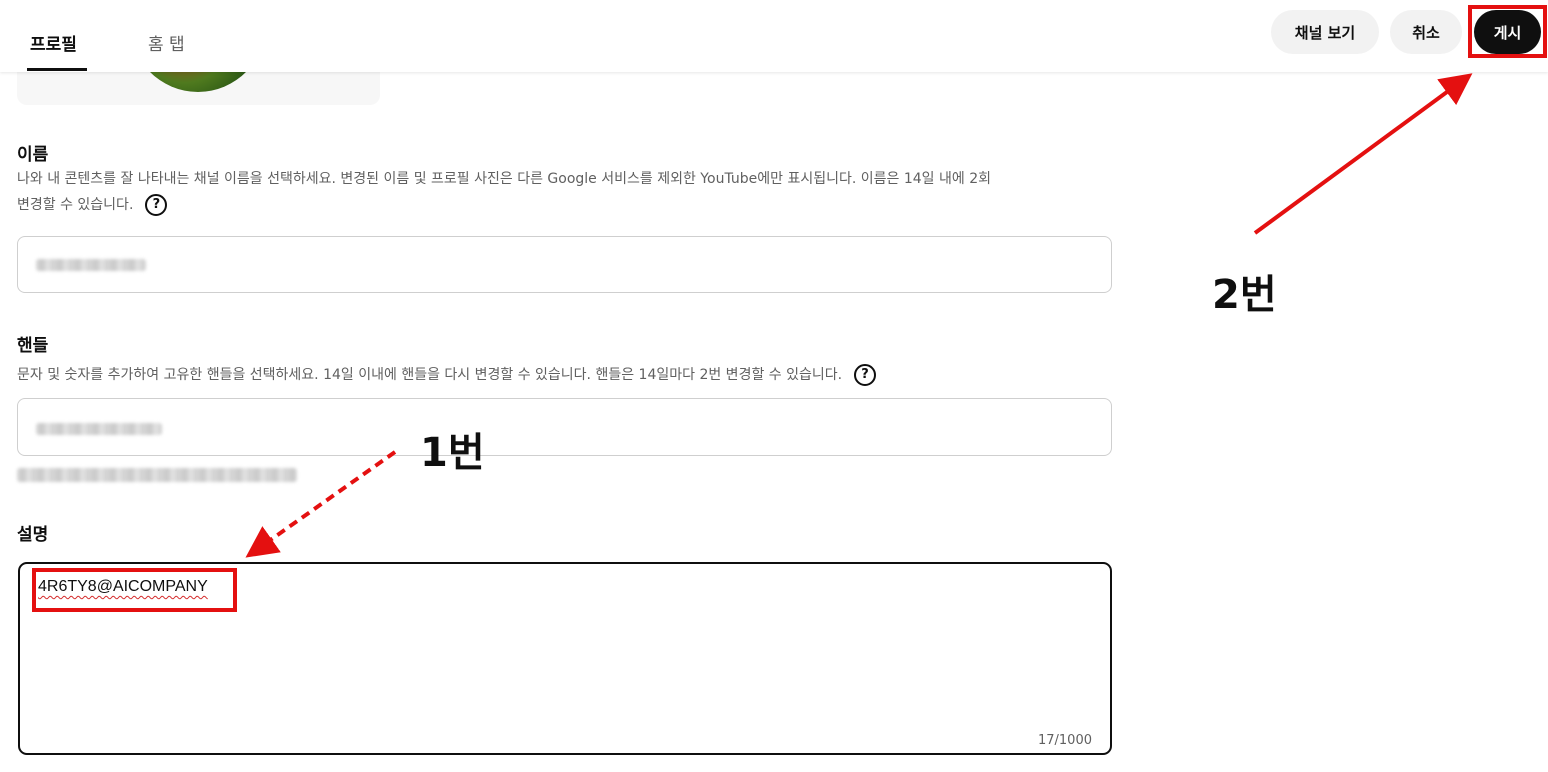 This screenshot has width=1548, height=772. What do you see at coordinates (134, 590) in the screenshot?
I see `highlight-box-description` at bounding box center [134, 590].